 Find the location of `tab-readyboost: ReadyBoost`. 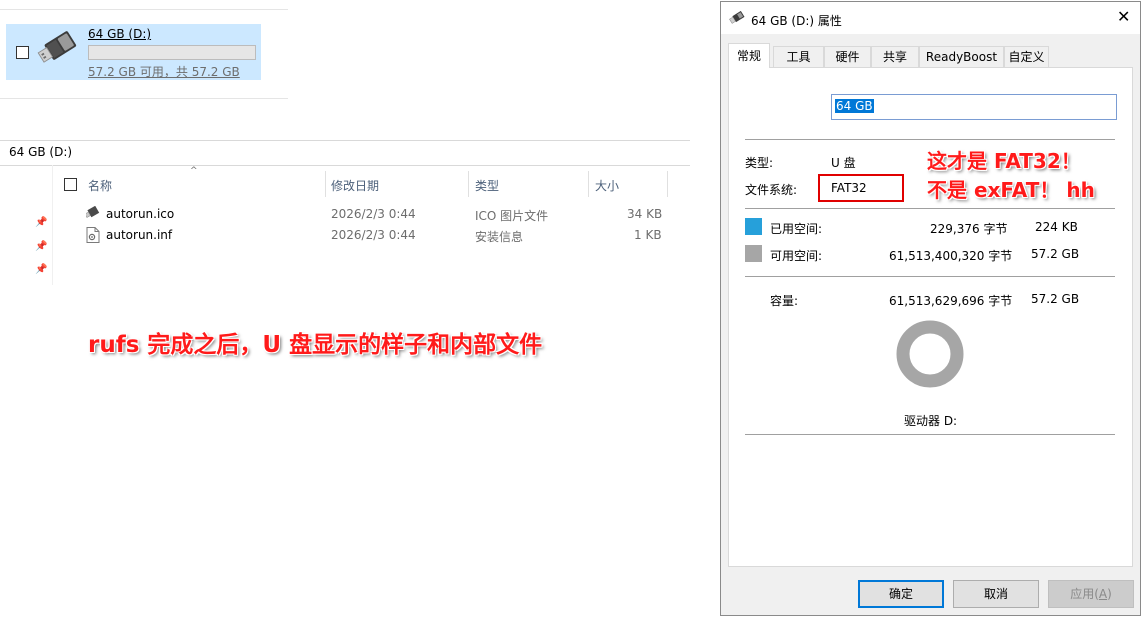

tab-readyboost: ReadyBoost is located at coordinates (961, 56).